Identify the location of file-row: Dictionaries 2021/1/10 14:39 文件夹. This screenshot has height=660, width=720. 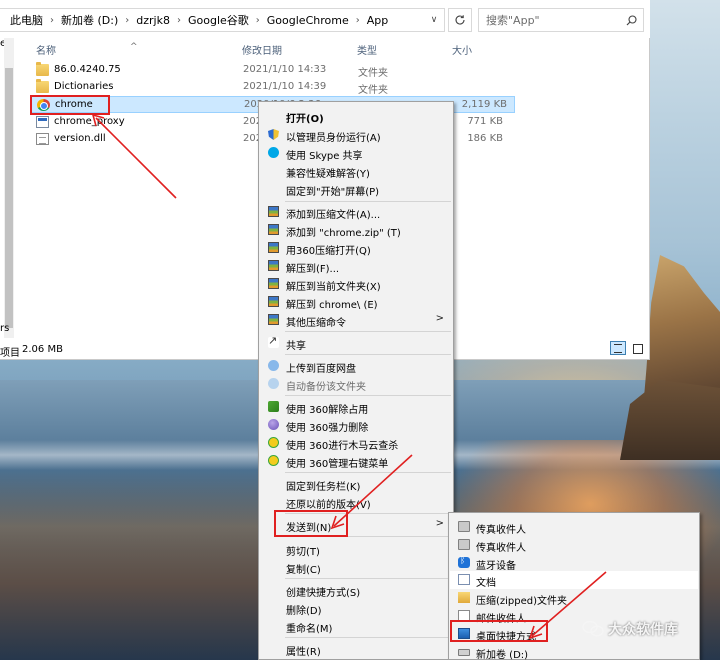
(270, 87).